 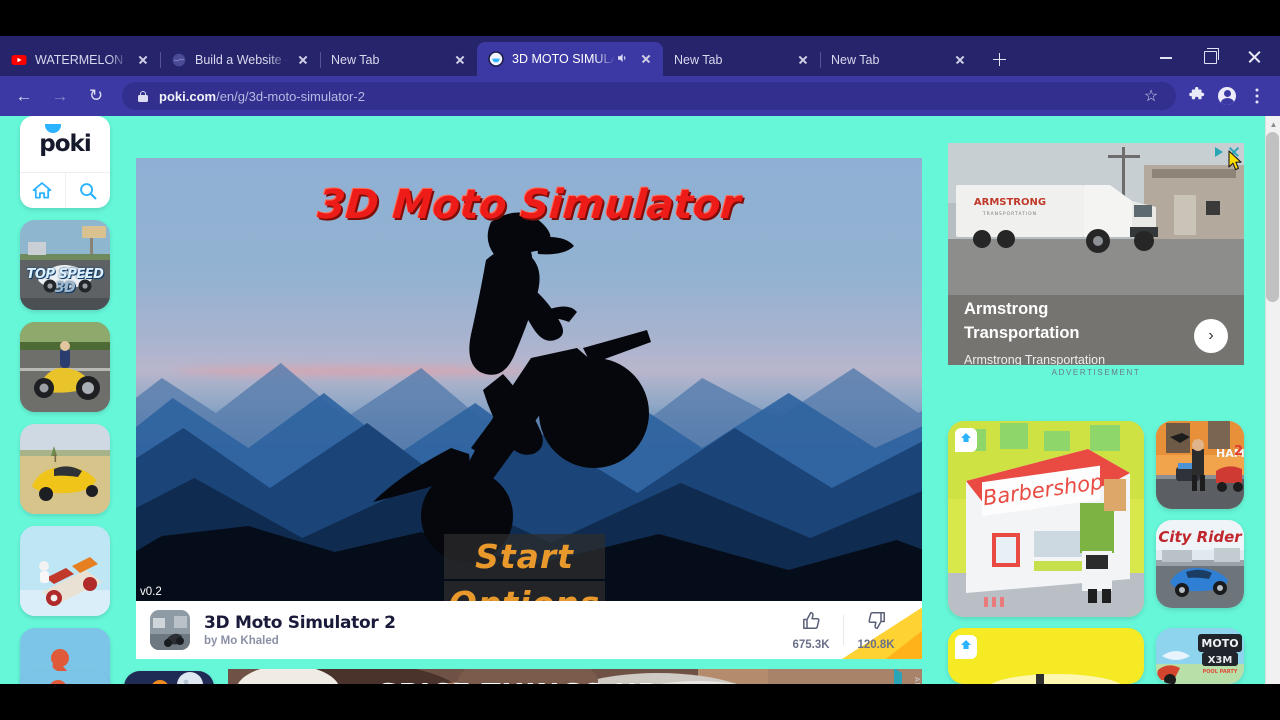 What do you see at coordinates (1273, 124) in the screenshot?
I see `scroll-up-arrow: ▲` at bounding box center [1273, 124].